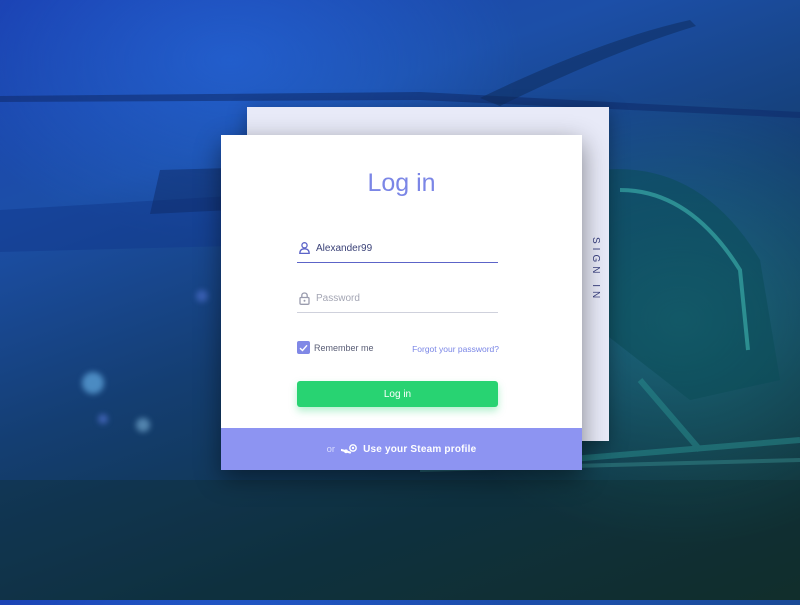 This screenshot has height=605, width=800. I want to click on steam-icon, so click(349, 449).